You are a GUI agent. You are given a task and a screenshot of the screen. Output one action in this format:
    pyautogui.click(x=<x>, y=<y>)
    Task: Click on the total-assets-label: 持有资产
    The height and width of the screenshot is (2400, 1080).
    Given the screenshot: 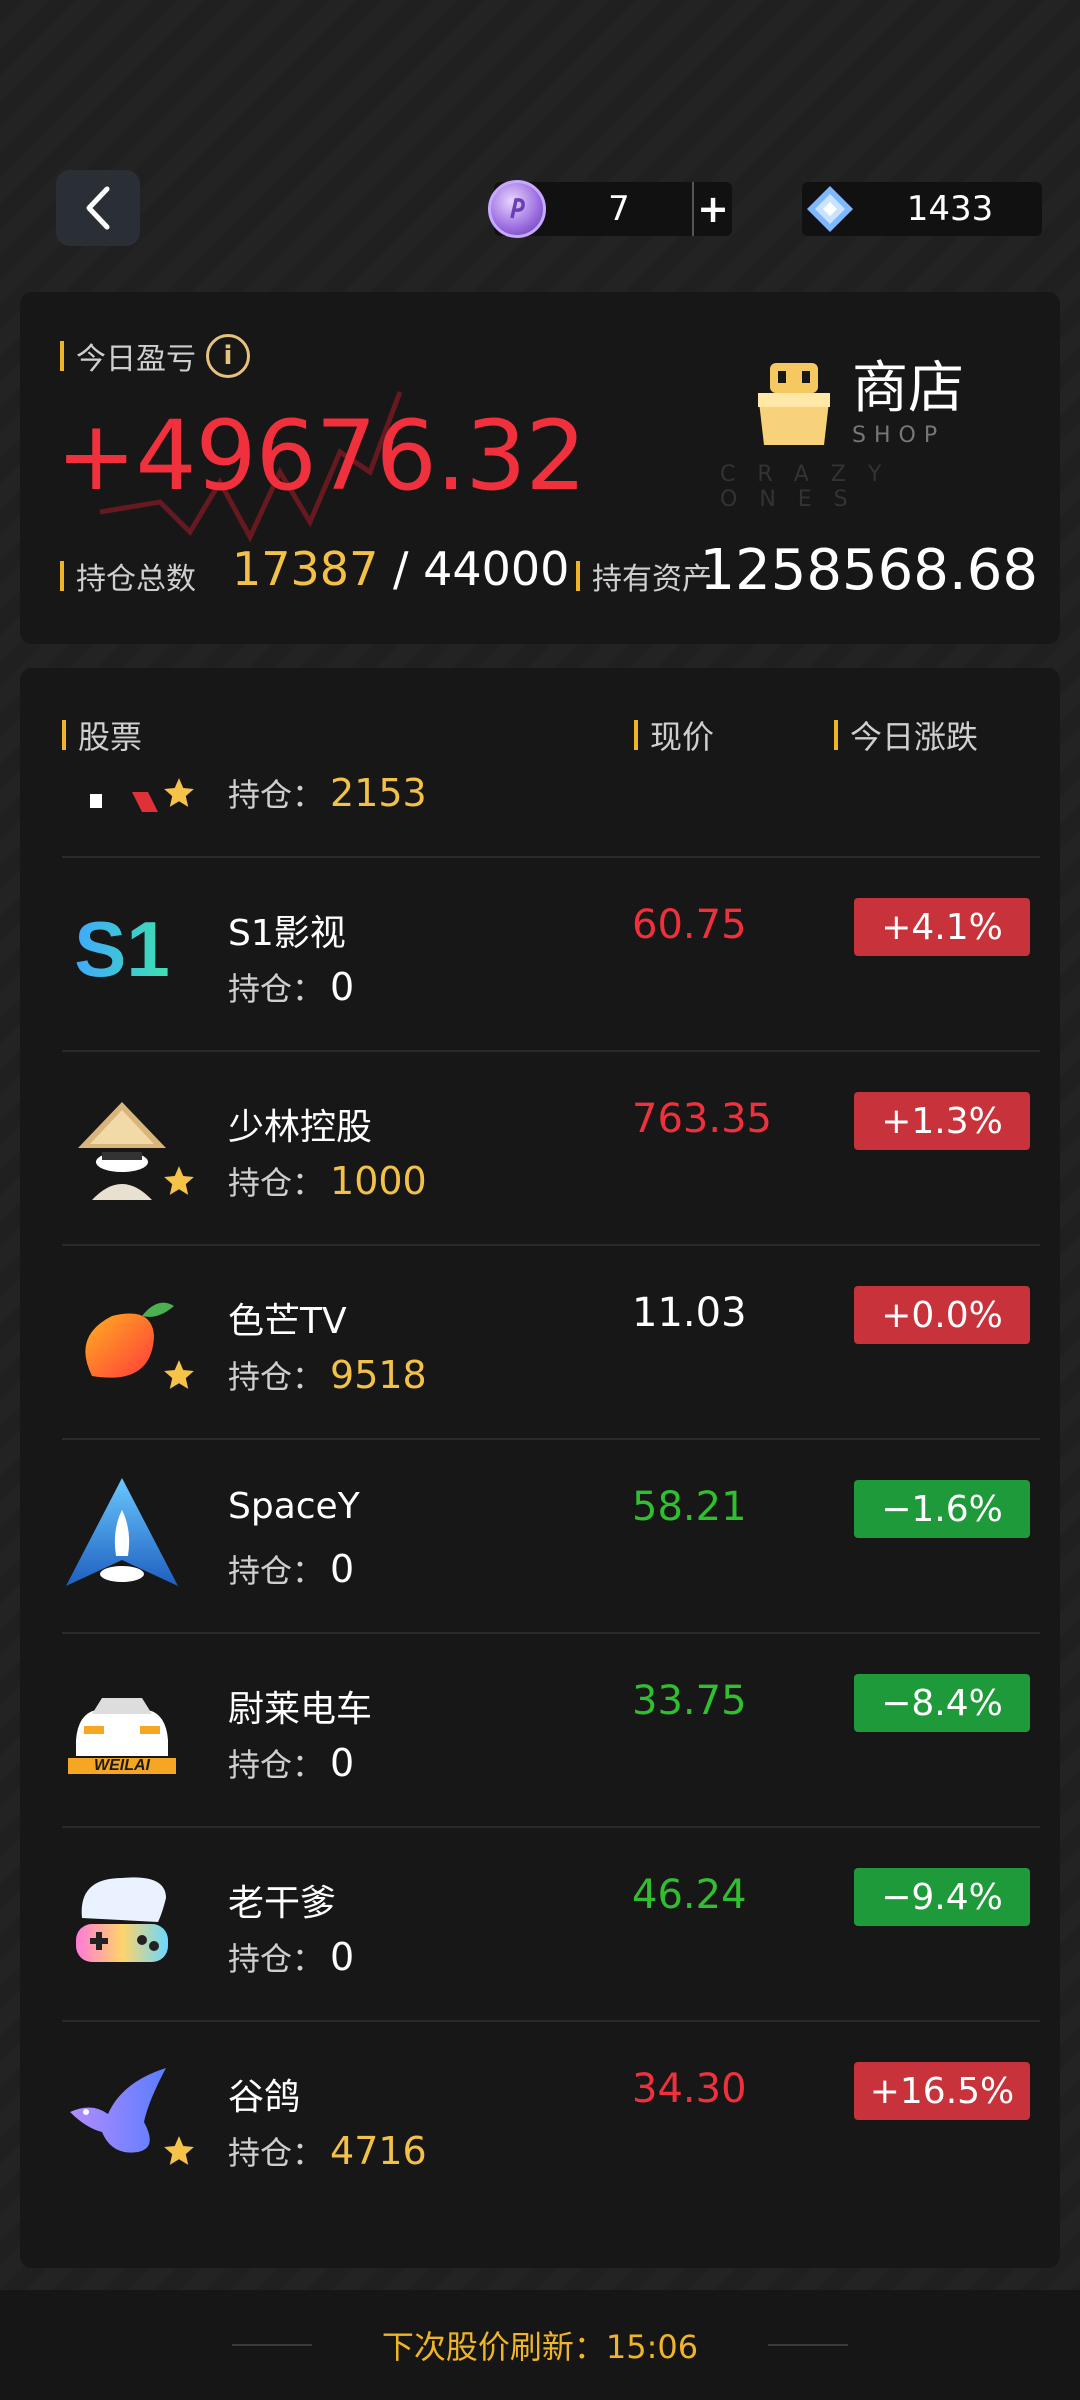 What is the action you would take?
    pyautogui.click(x=644, y=576)
    